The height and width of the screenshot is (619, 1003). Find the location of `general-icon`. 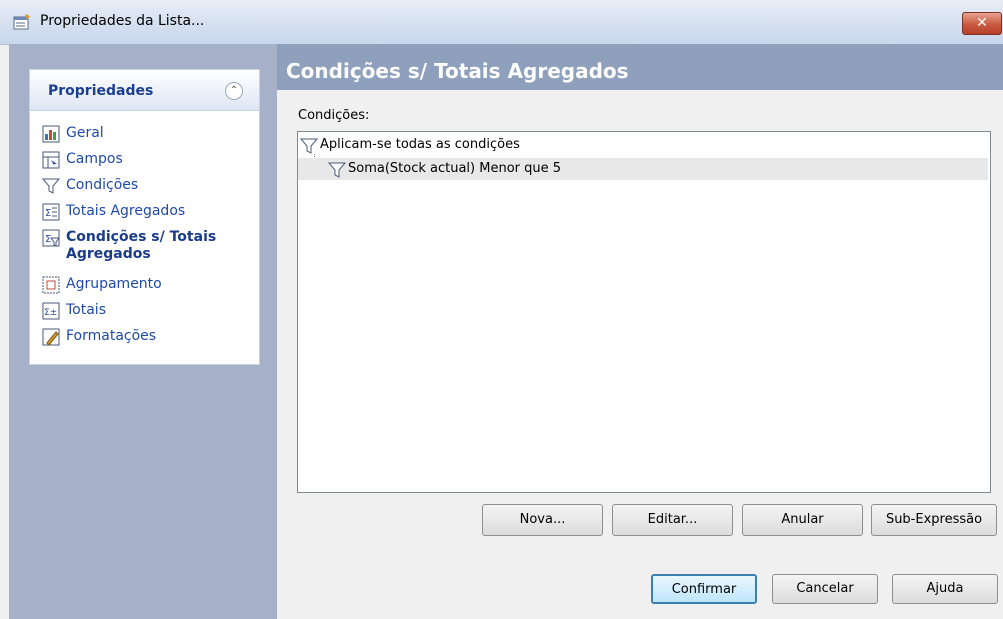

general-icon is located at coordinates (51, 134).